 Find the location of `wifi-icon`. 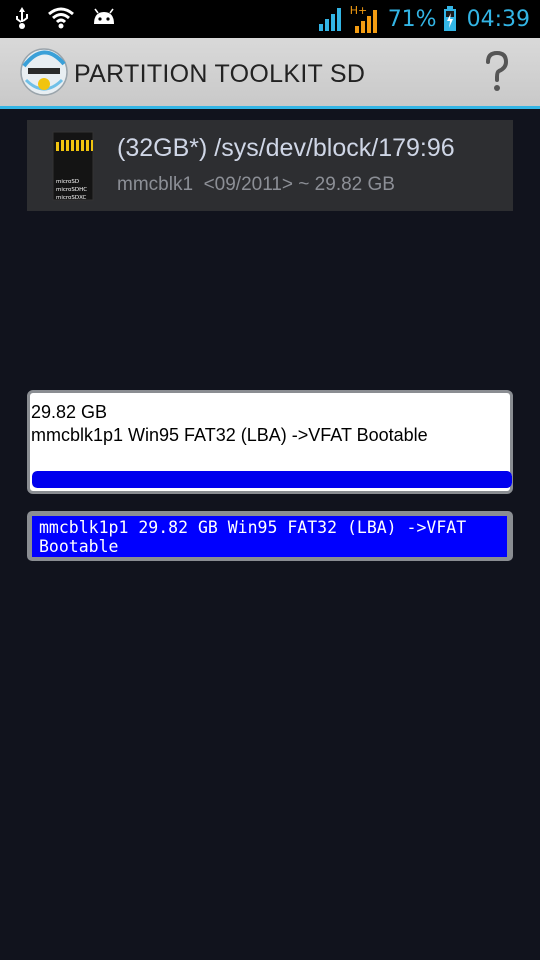

wifi-icon is located at coordinates (61, 18).